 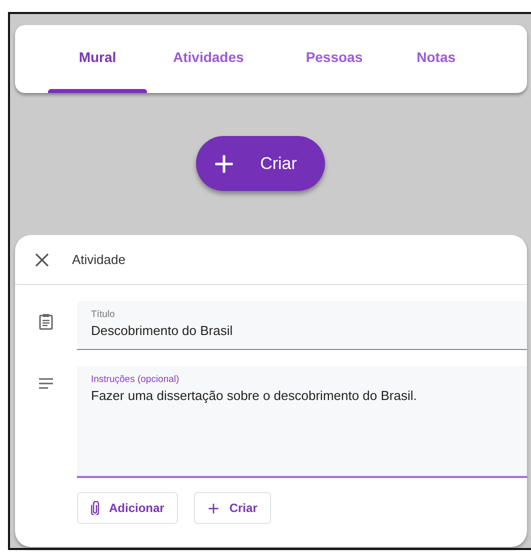 I want to click on tab: Atividades, so click(x=208, y=59).